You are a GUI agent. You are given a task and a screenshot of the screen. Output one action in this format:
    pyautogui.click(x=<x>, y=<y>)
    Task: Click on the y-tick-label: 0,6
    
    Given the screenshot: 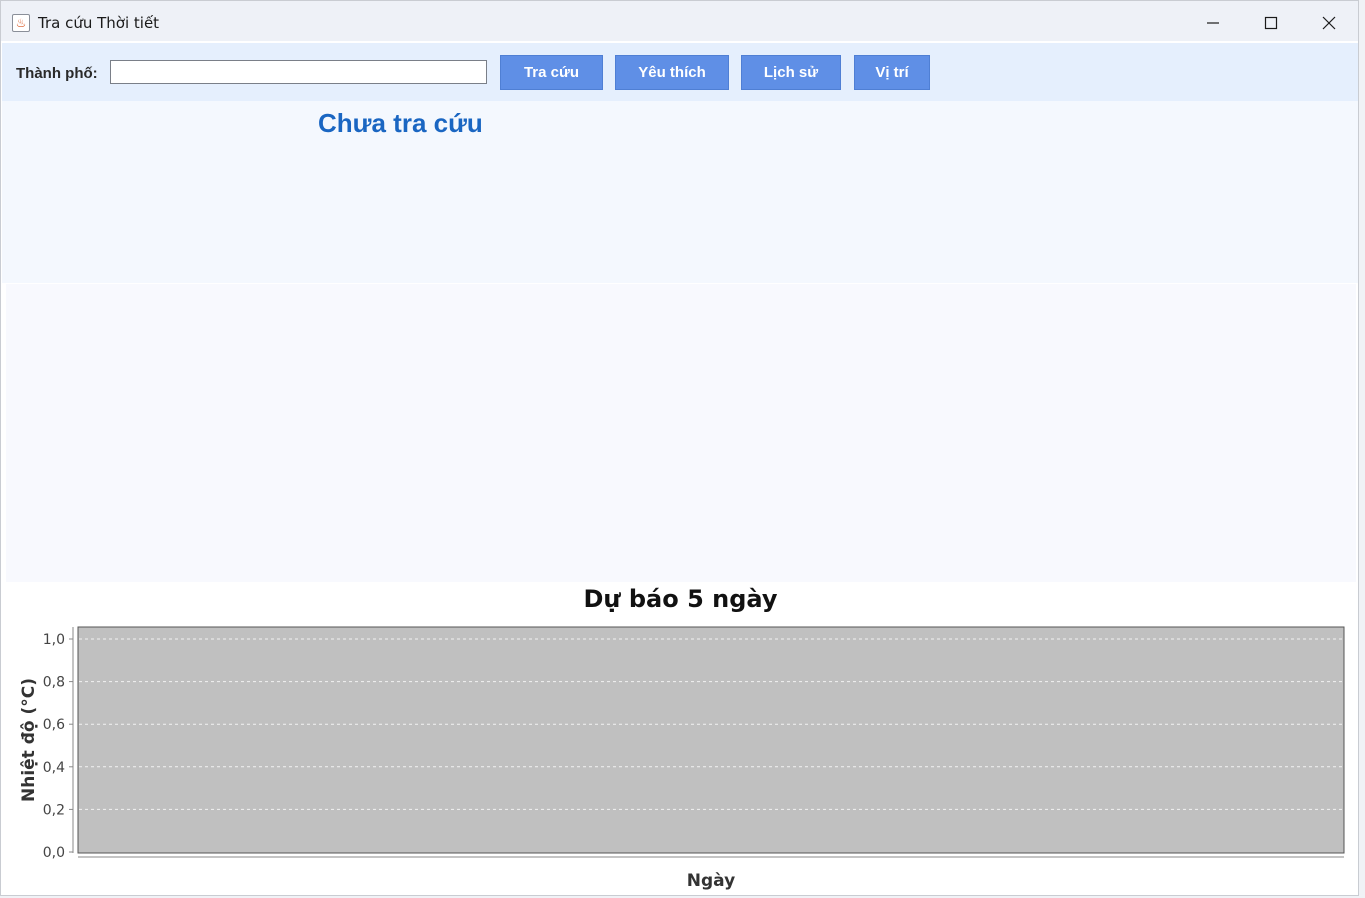 What is the action you would take?
    pyautogui.click(x=54, y=725)
    